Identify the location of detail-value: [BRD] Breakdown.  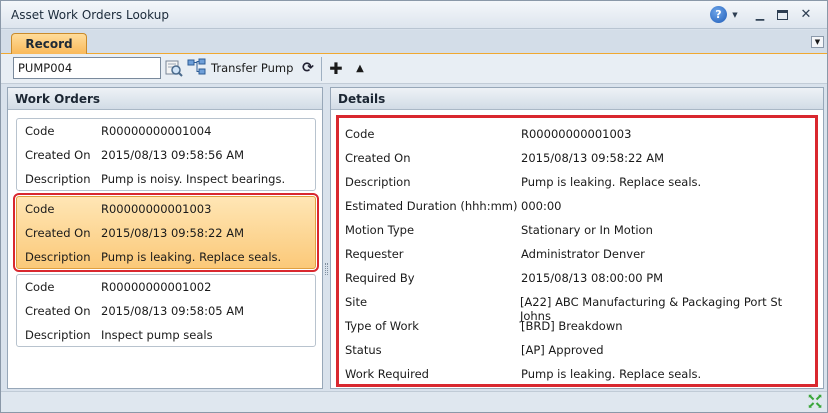
(572, 326).